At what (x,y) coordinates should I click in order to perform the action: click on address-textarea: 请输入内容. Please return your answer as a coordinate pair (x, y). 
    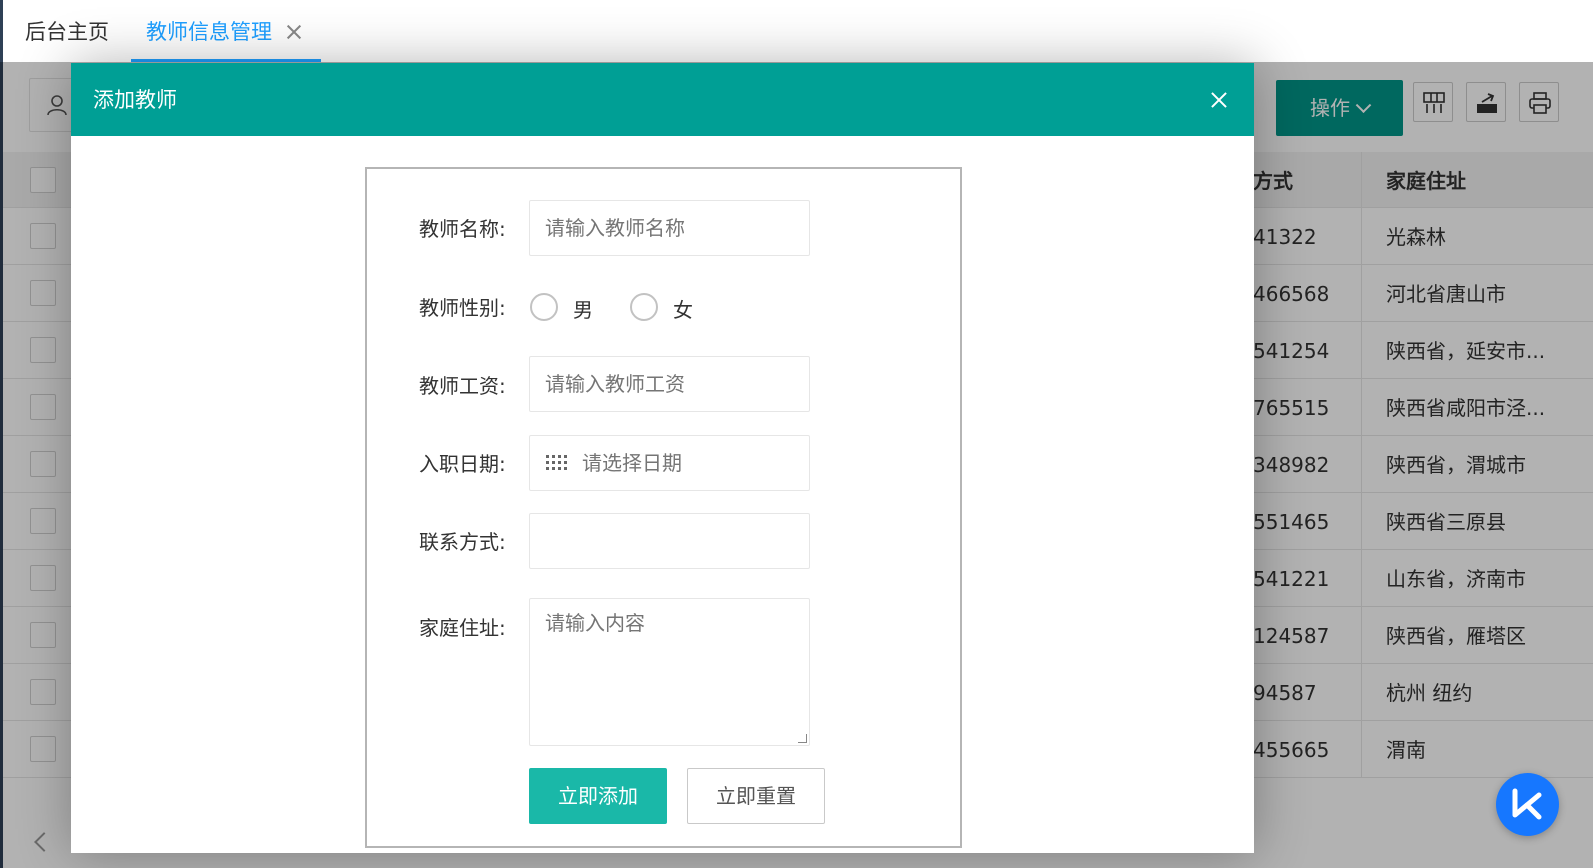
    Looking at the image, I should click on (669, 672).